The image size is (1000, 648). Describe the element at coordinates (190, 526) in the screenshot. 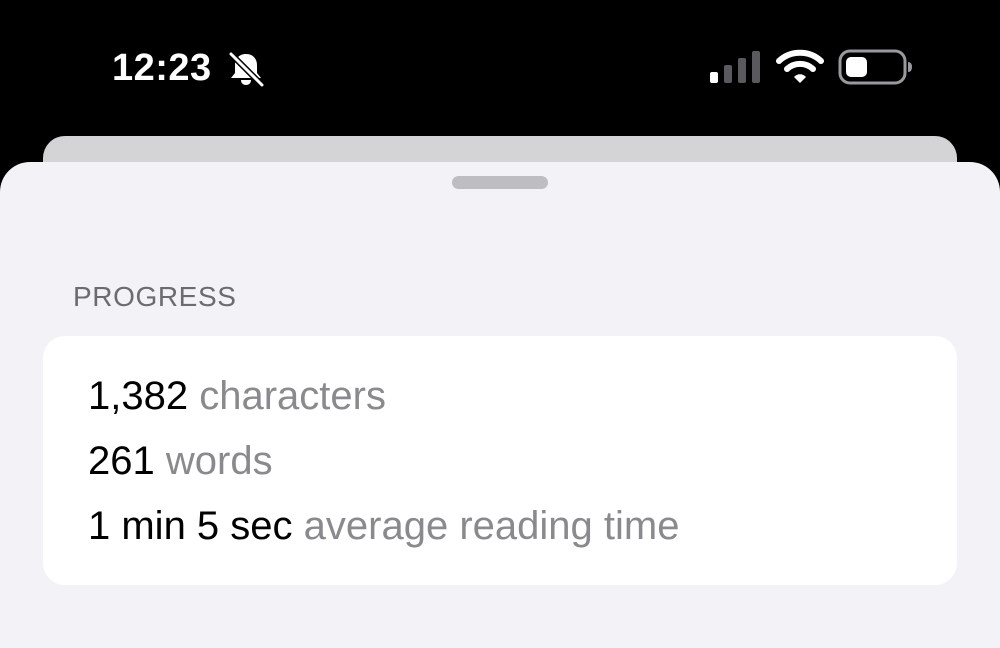

I see `stat-value: 1 min 5 sec` at that location.